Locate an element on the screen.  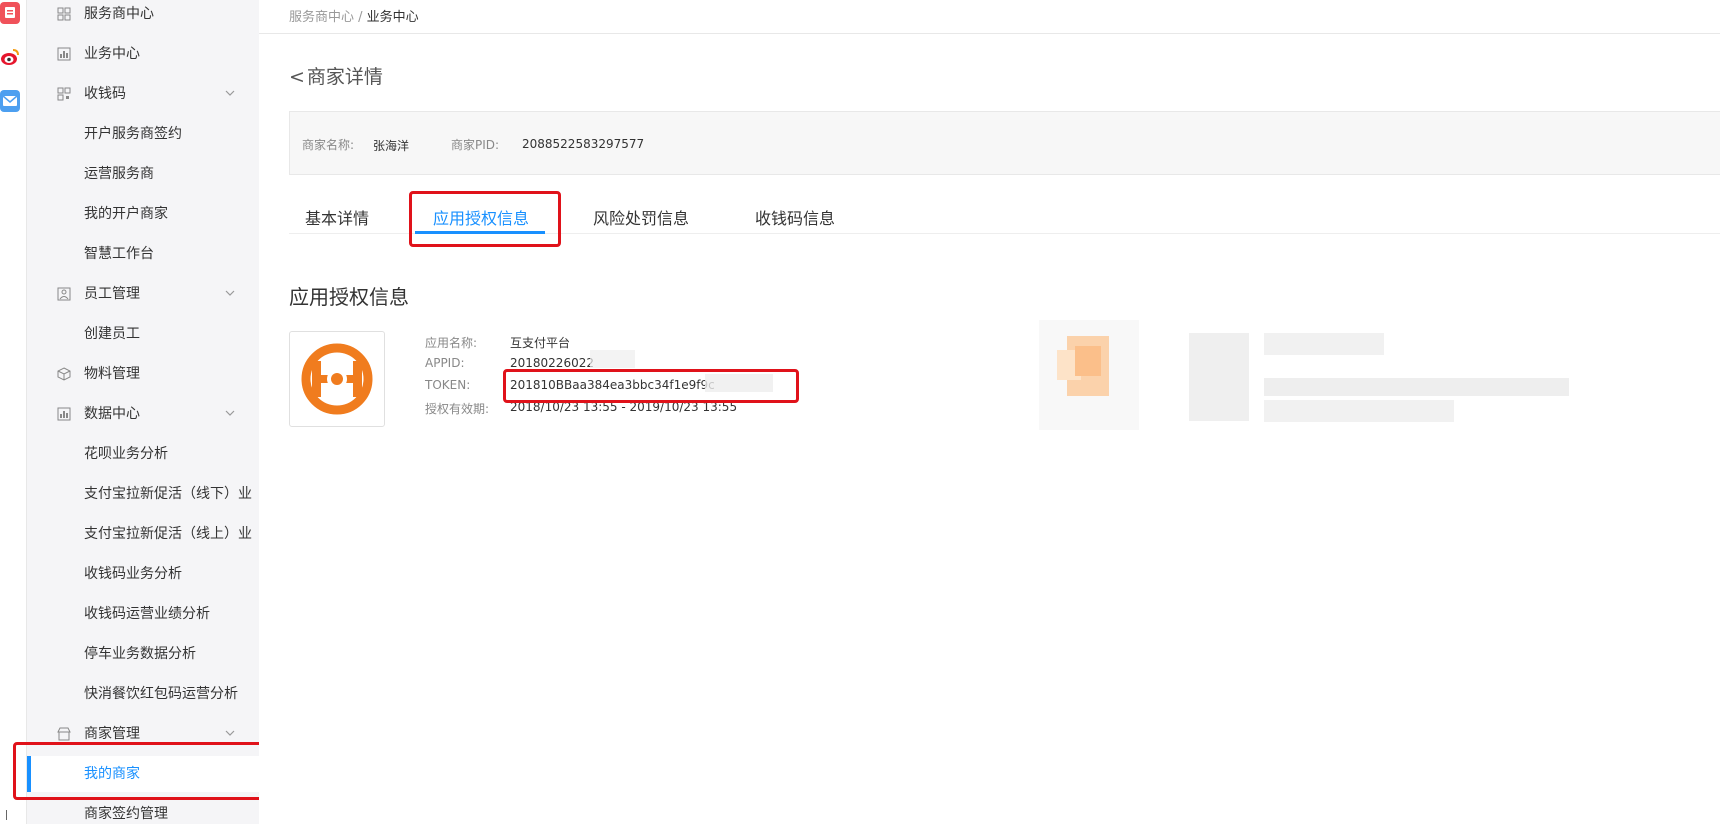
sidebar-item-my-merchants: 我的商家 is located at coordinates (143, 774).